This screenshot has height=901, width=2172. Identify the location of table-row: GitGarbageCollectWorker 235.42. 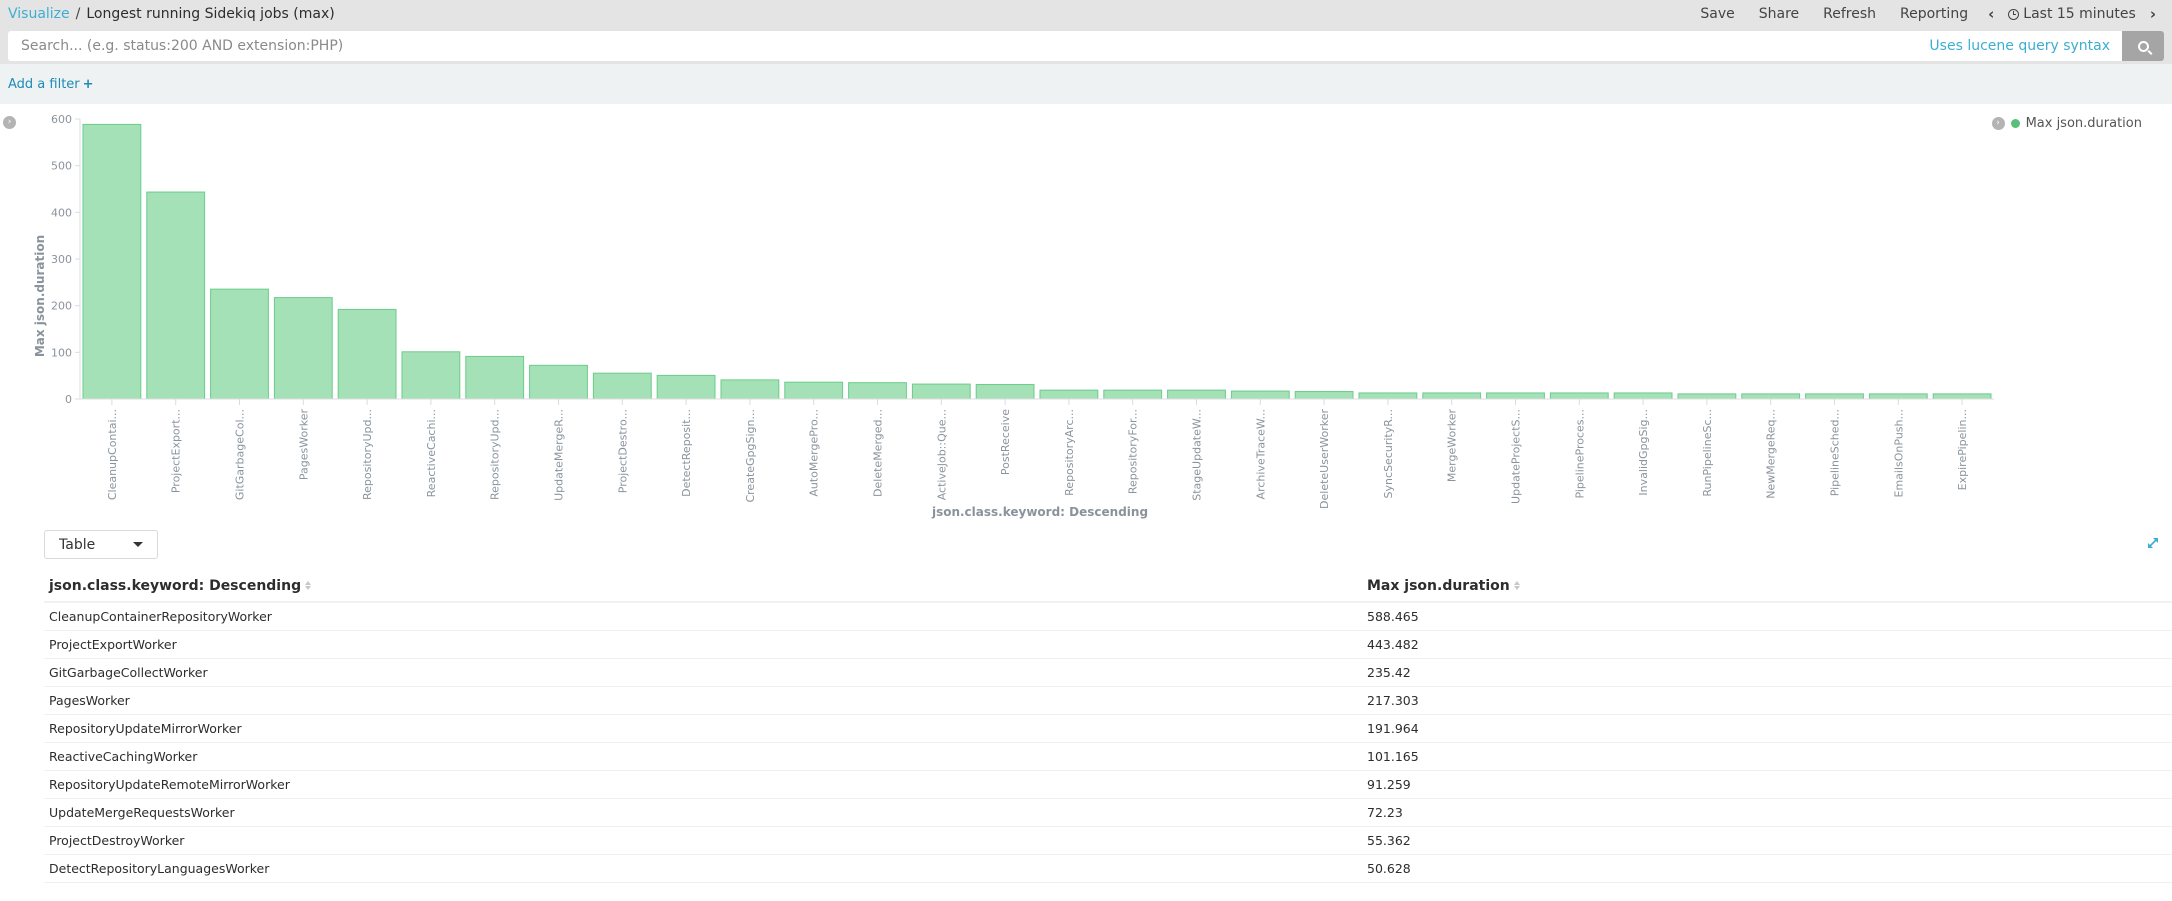
(1108, 673).